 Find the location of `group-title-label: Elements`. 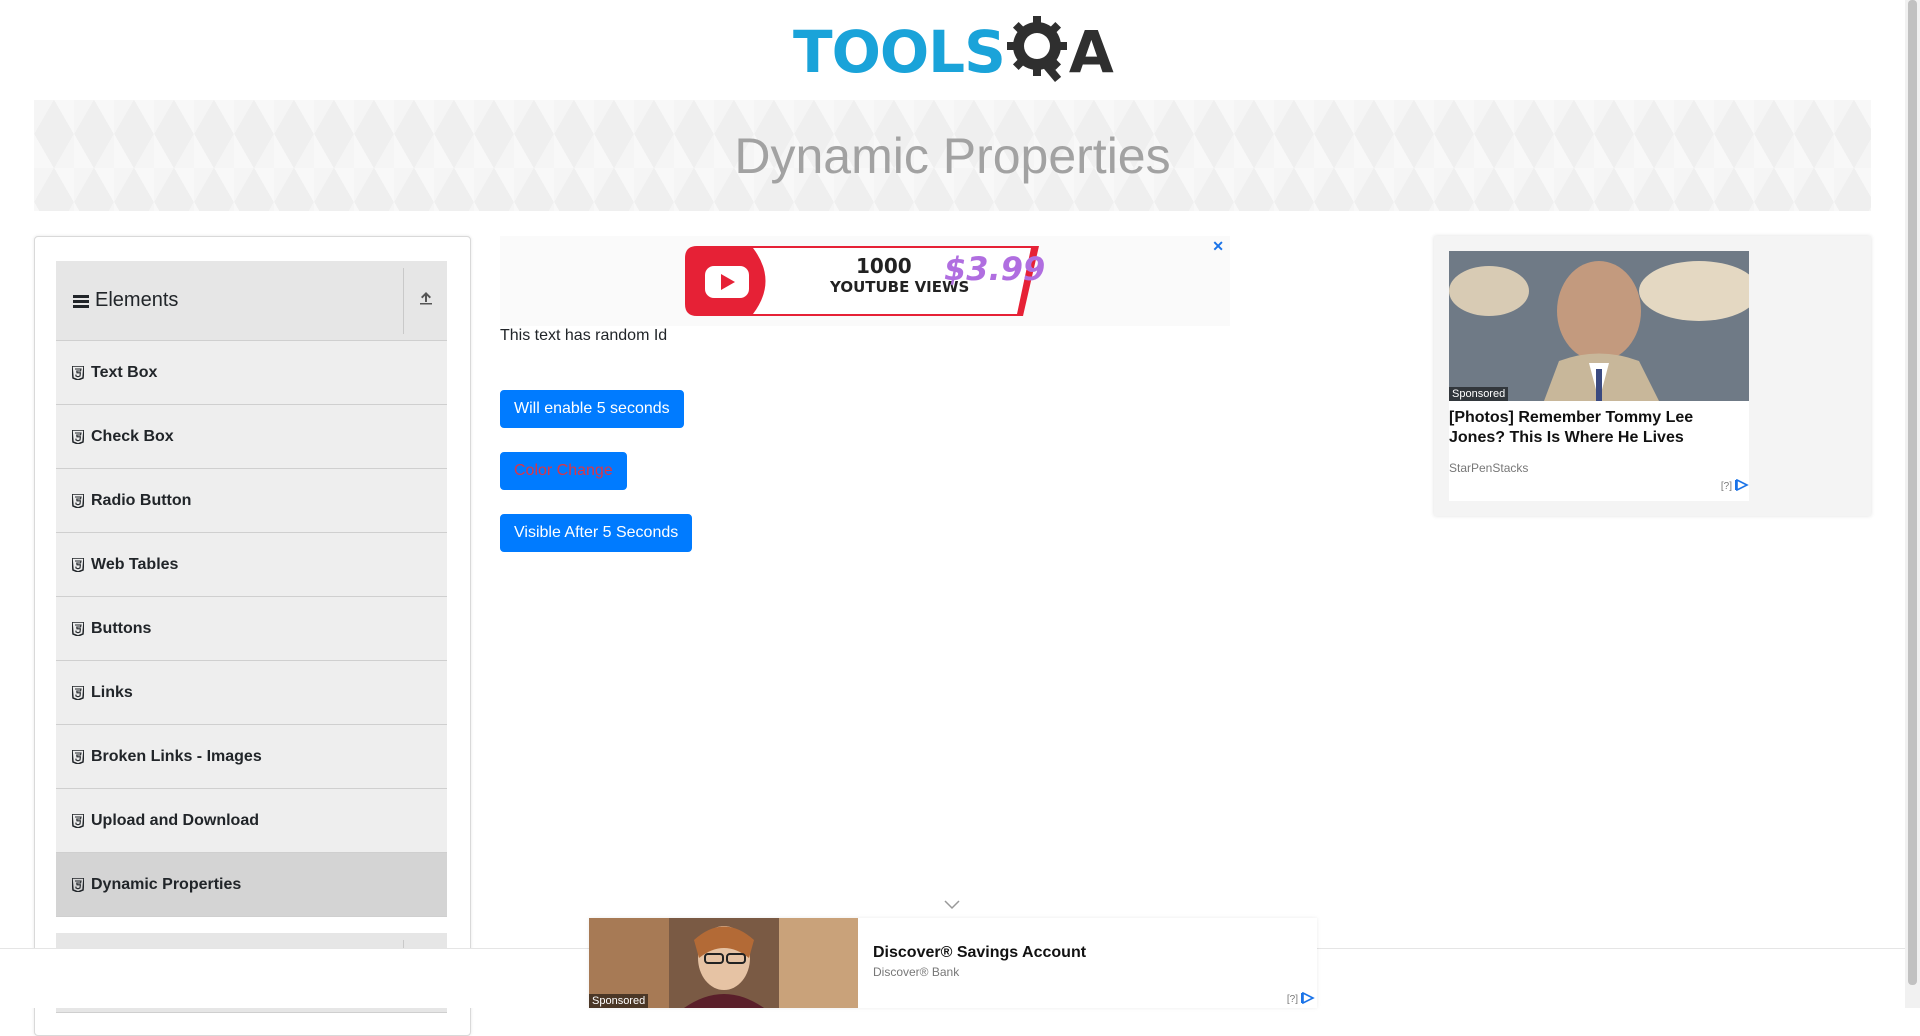

group-title-label: Elements is located at coordinates (137, 300).